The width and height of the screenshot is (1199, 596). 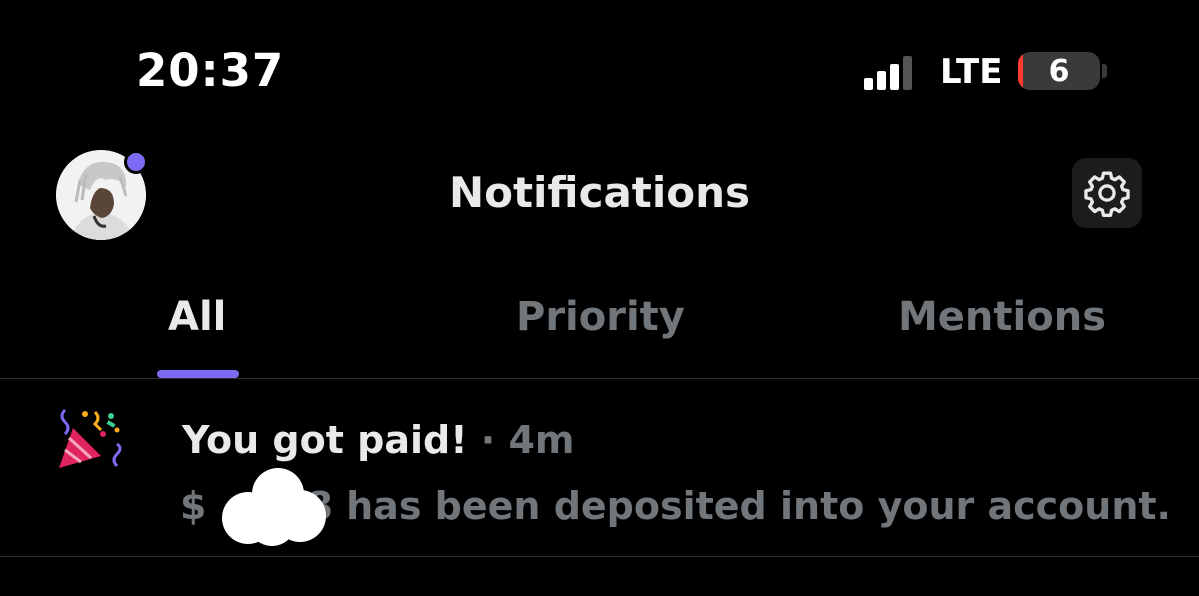 What do you see at coordinates (274, 507) in the screenshot?
I see `redaction-cloud` at bounding box center [274, 507].